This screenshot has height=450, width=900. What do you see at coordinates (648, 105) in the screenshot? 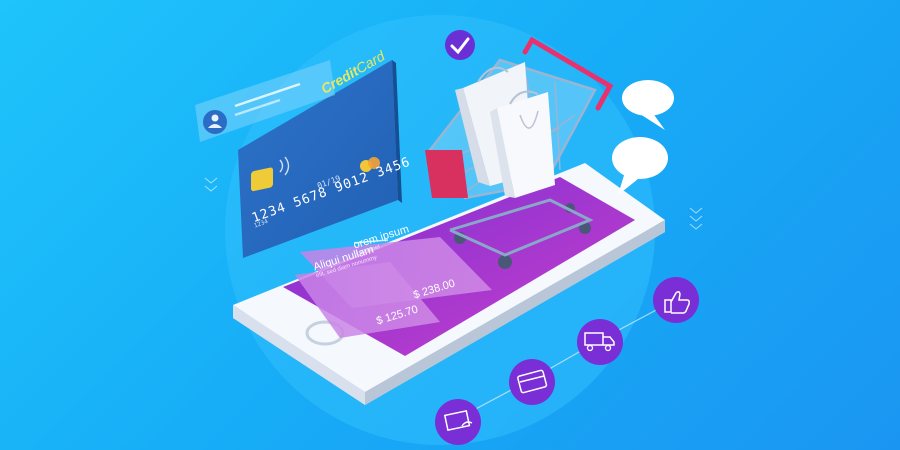
I see `speech-bubble-icon` at bounding box center [648, 105].